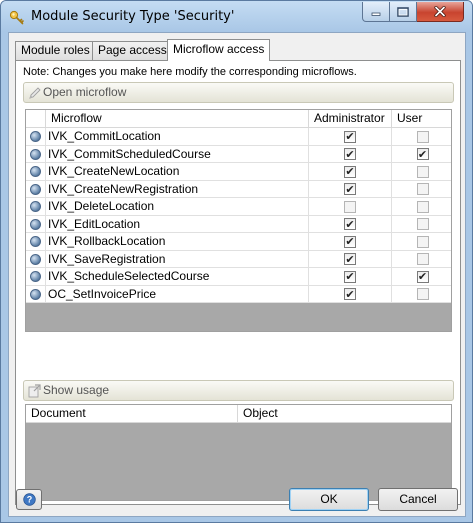 Image resolution: width=473 pixels, height=523 pixels. What do you see at coordinates (132, 50) in the screenshot?
I see `tab-page-access: Page access` at bounding box center [132, 50].